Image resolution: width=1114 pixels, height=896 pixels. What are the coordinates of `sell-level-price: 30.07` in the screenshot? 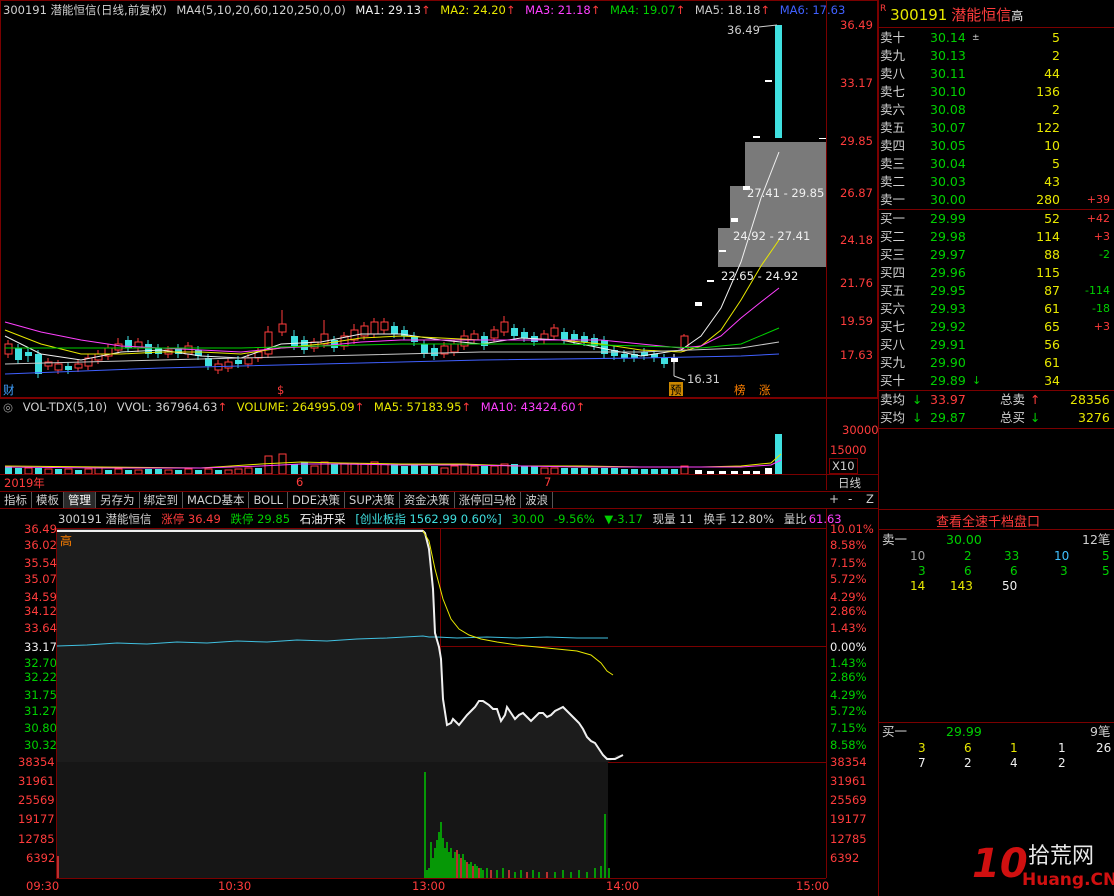 It's located at (948, 127).